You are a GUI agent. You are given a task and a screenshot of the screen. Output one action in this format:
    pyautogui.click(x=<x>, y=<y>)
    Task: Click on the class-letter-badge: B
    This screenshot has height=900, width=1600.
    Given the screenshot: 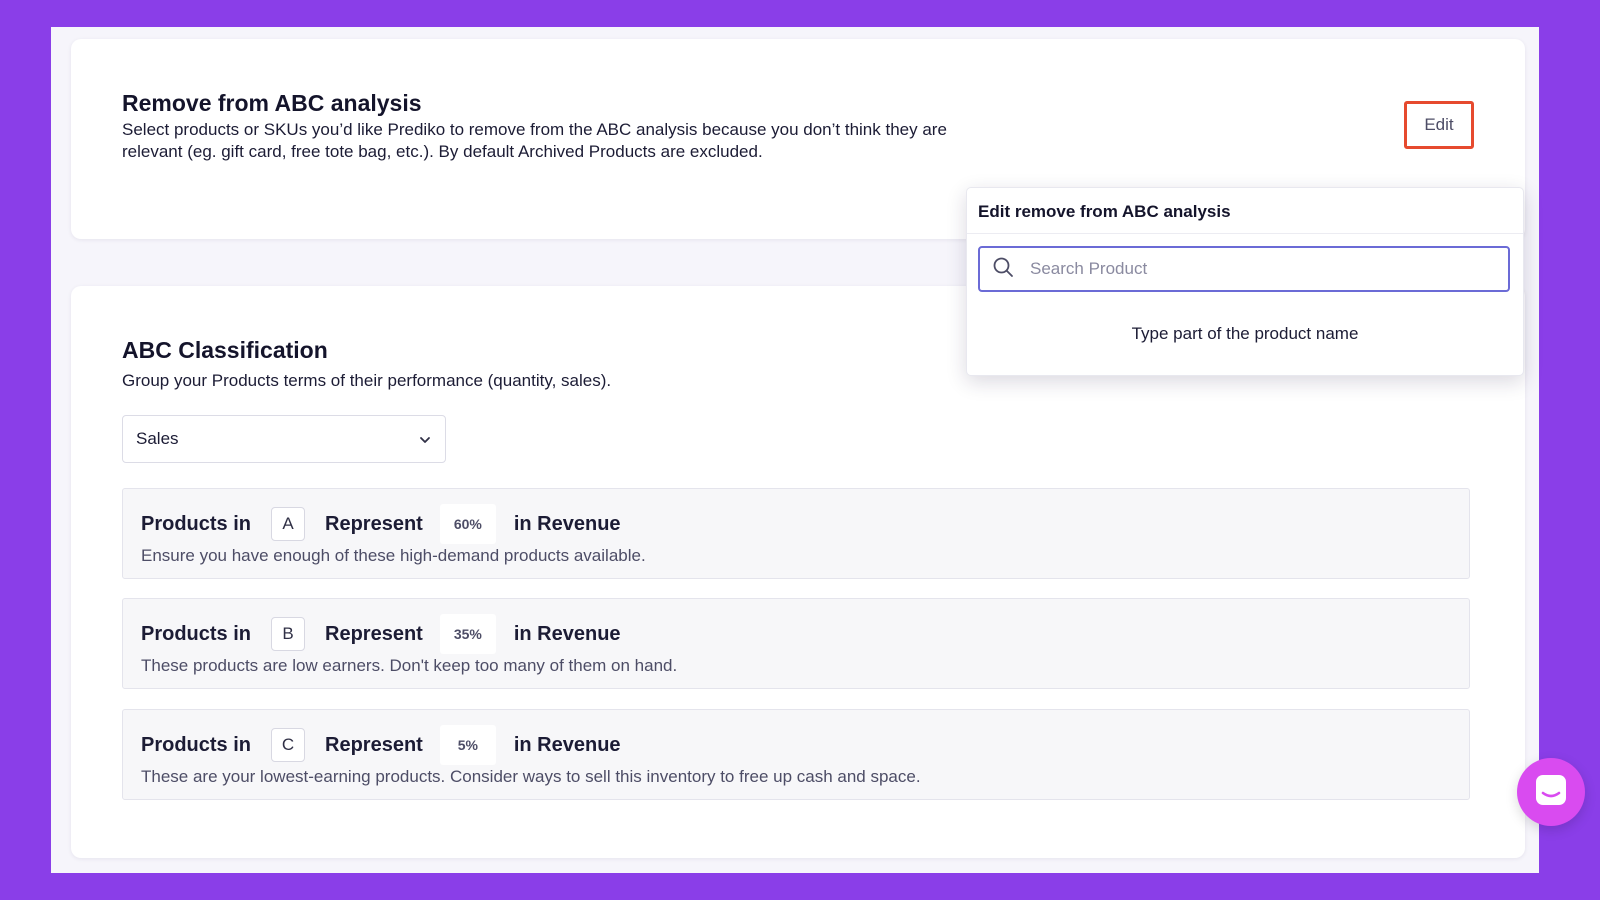 What is the action you would take?
    pyautogui.click(x=288, y=634)
    